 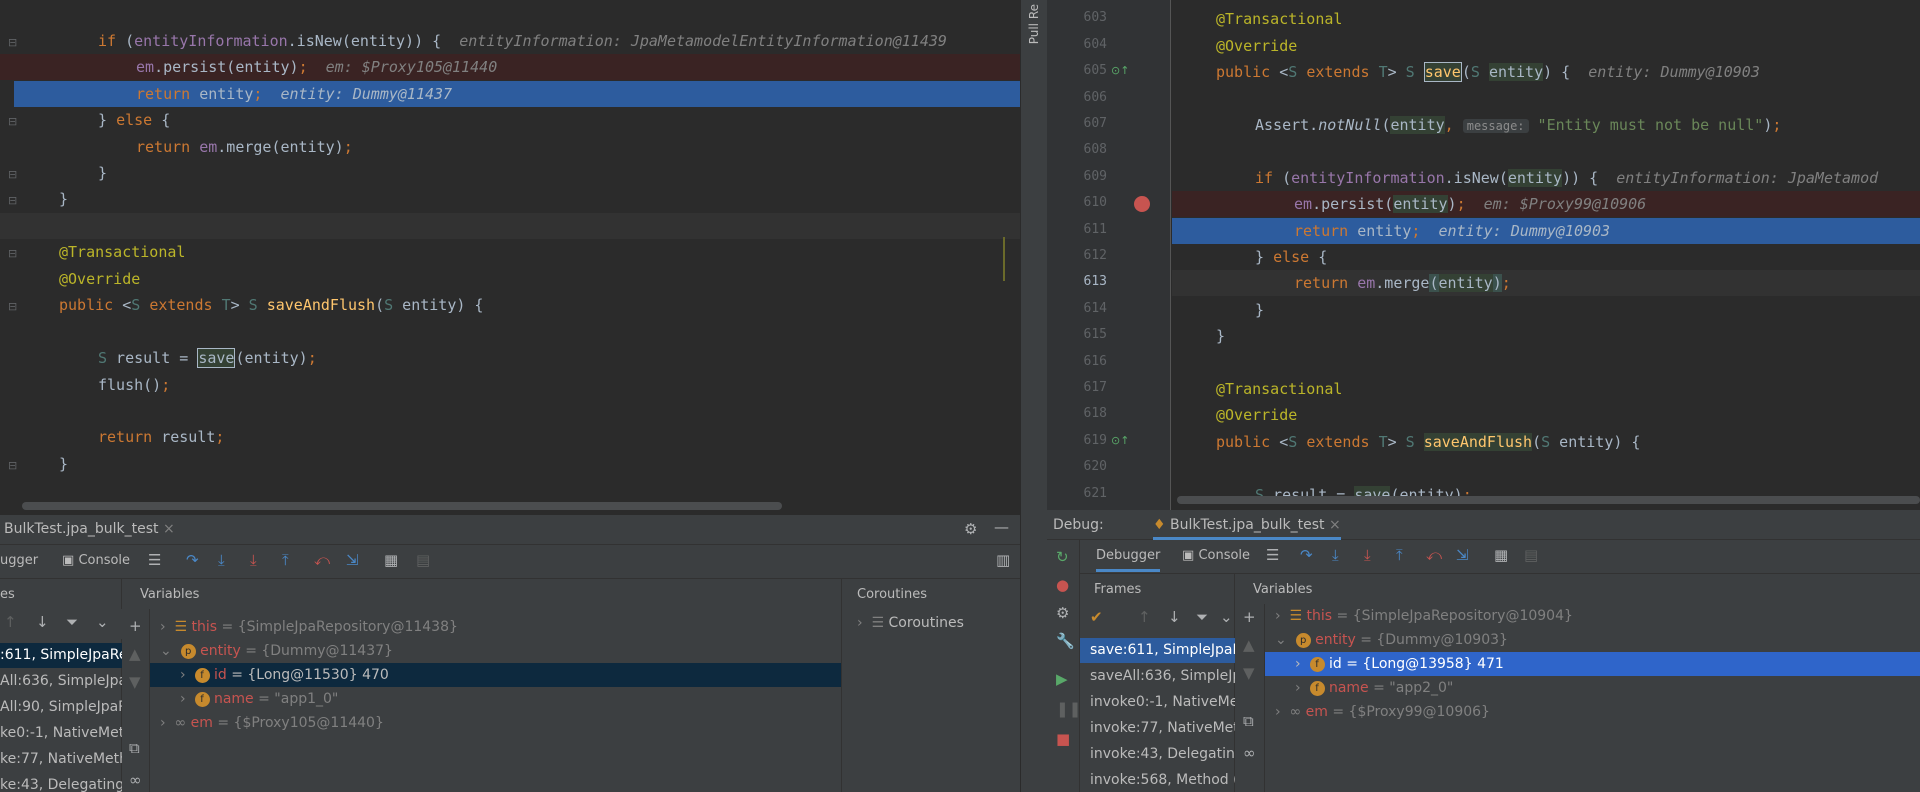 I want to click on up-icon: ↑, so click(x=1144, y=617).